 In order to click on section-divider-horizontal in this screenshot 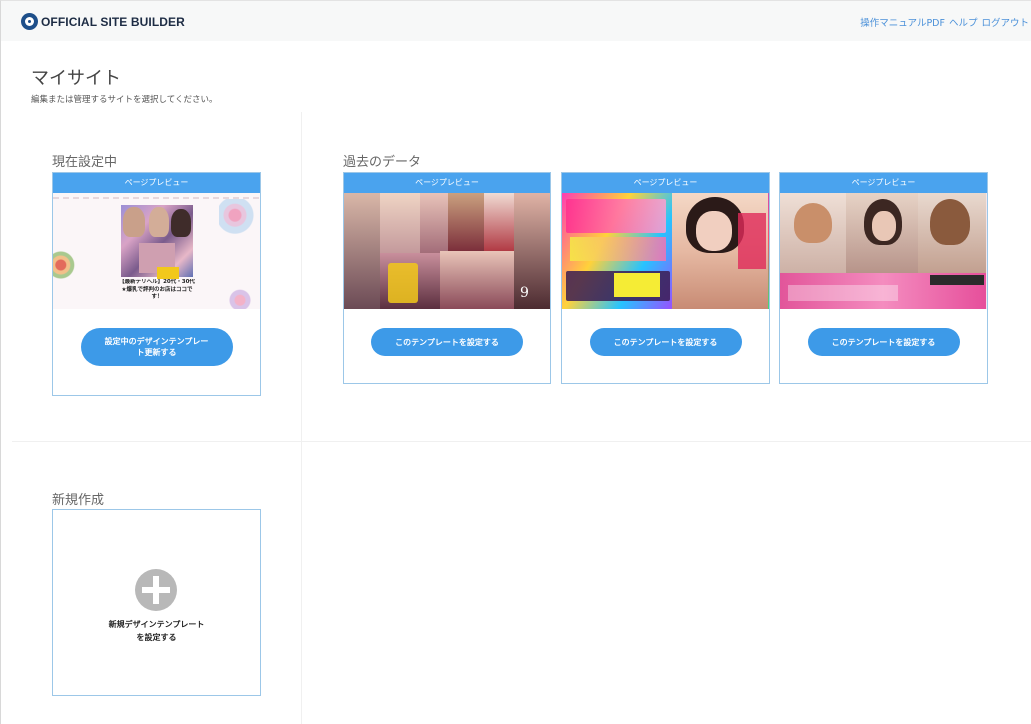, I will do `click(521, 441)`.